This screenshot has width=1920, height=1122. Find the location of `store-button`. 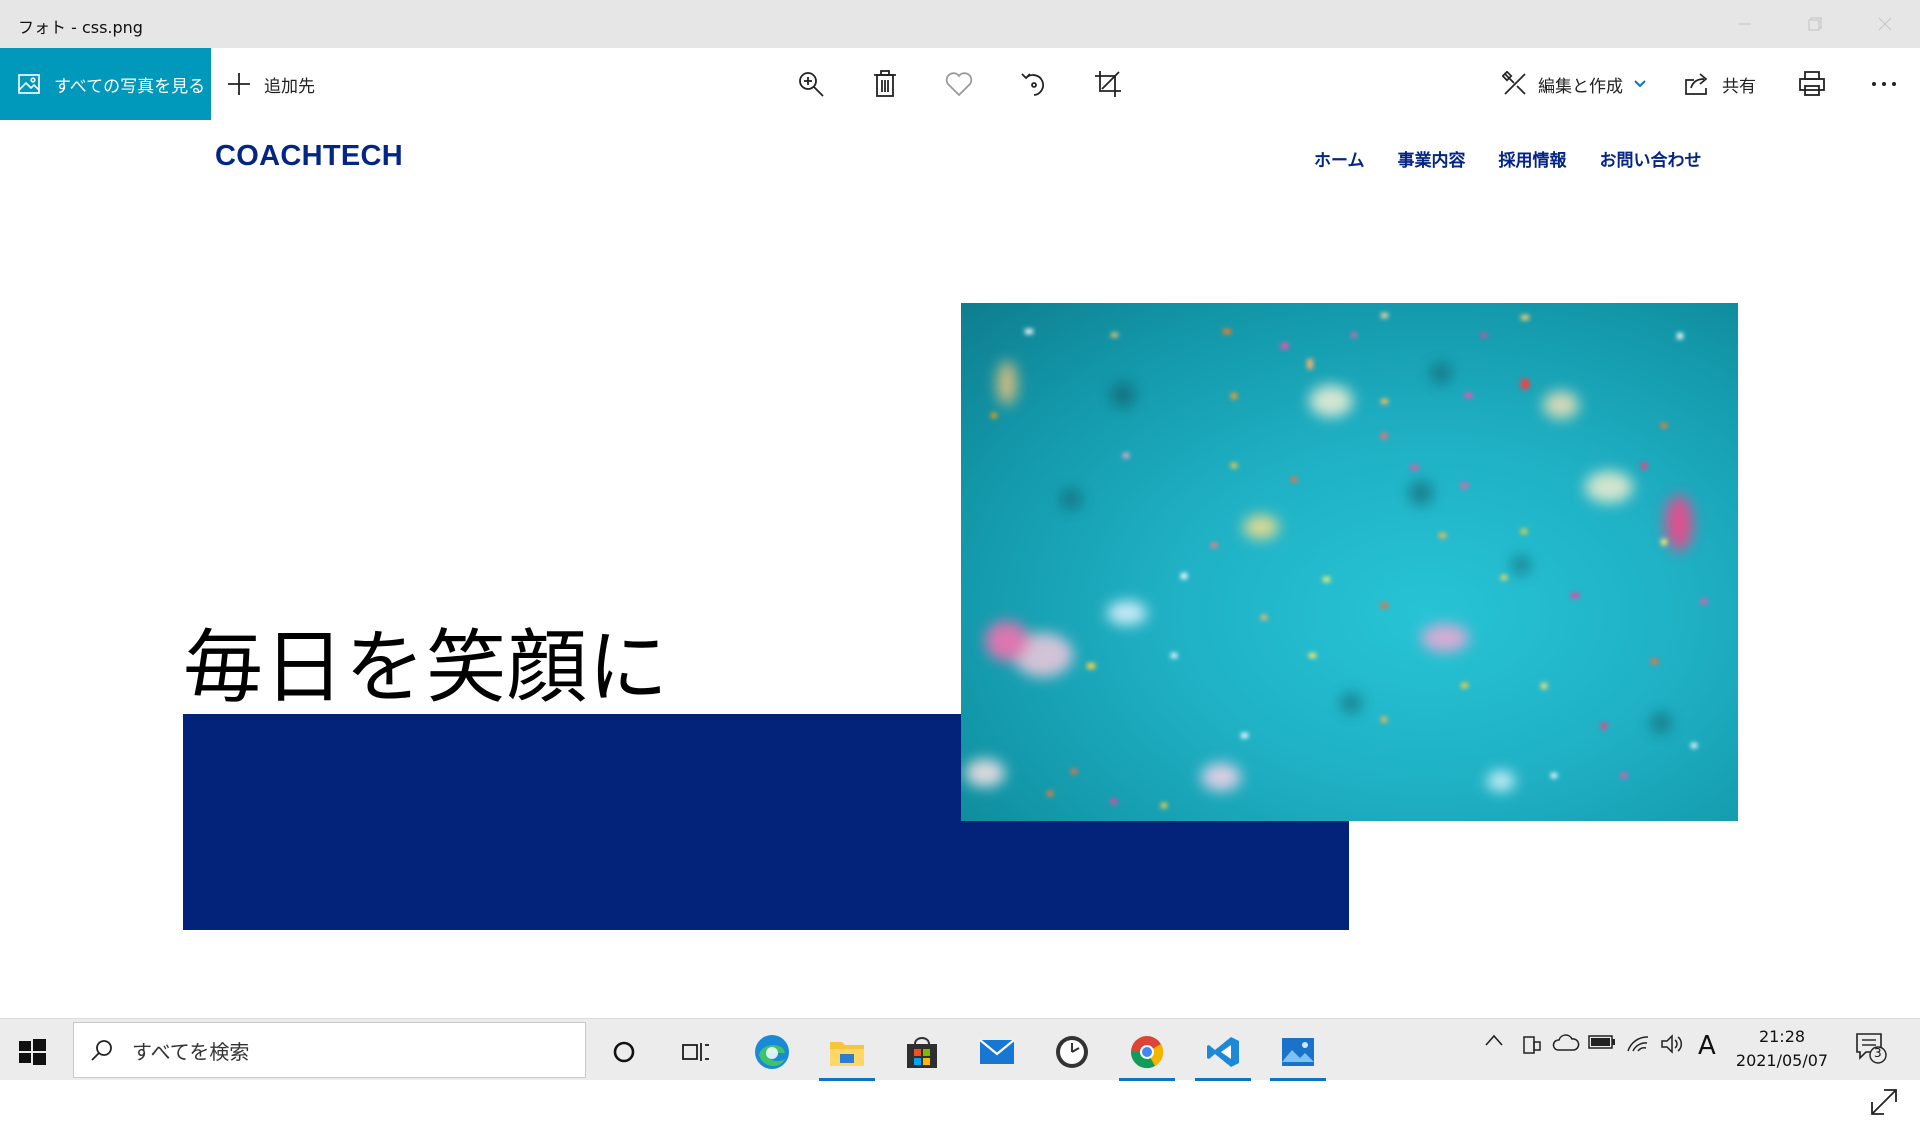

store-button is located at coordinates (922, 1052).